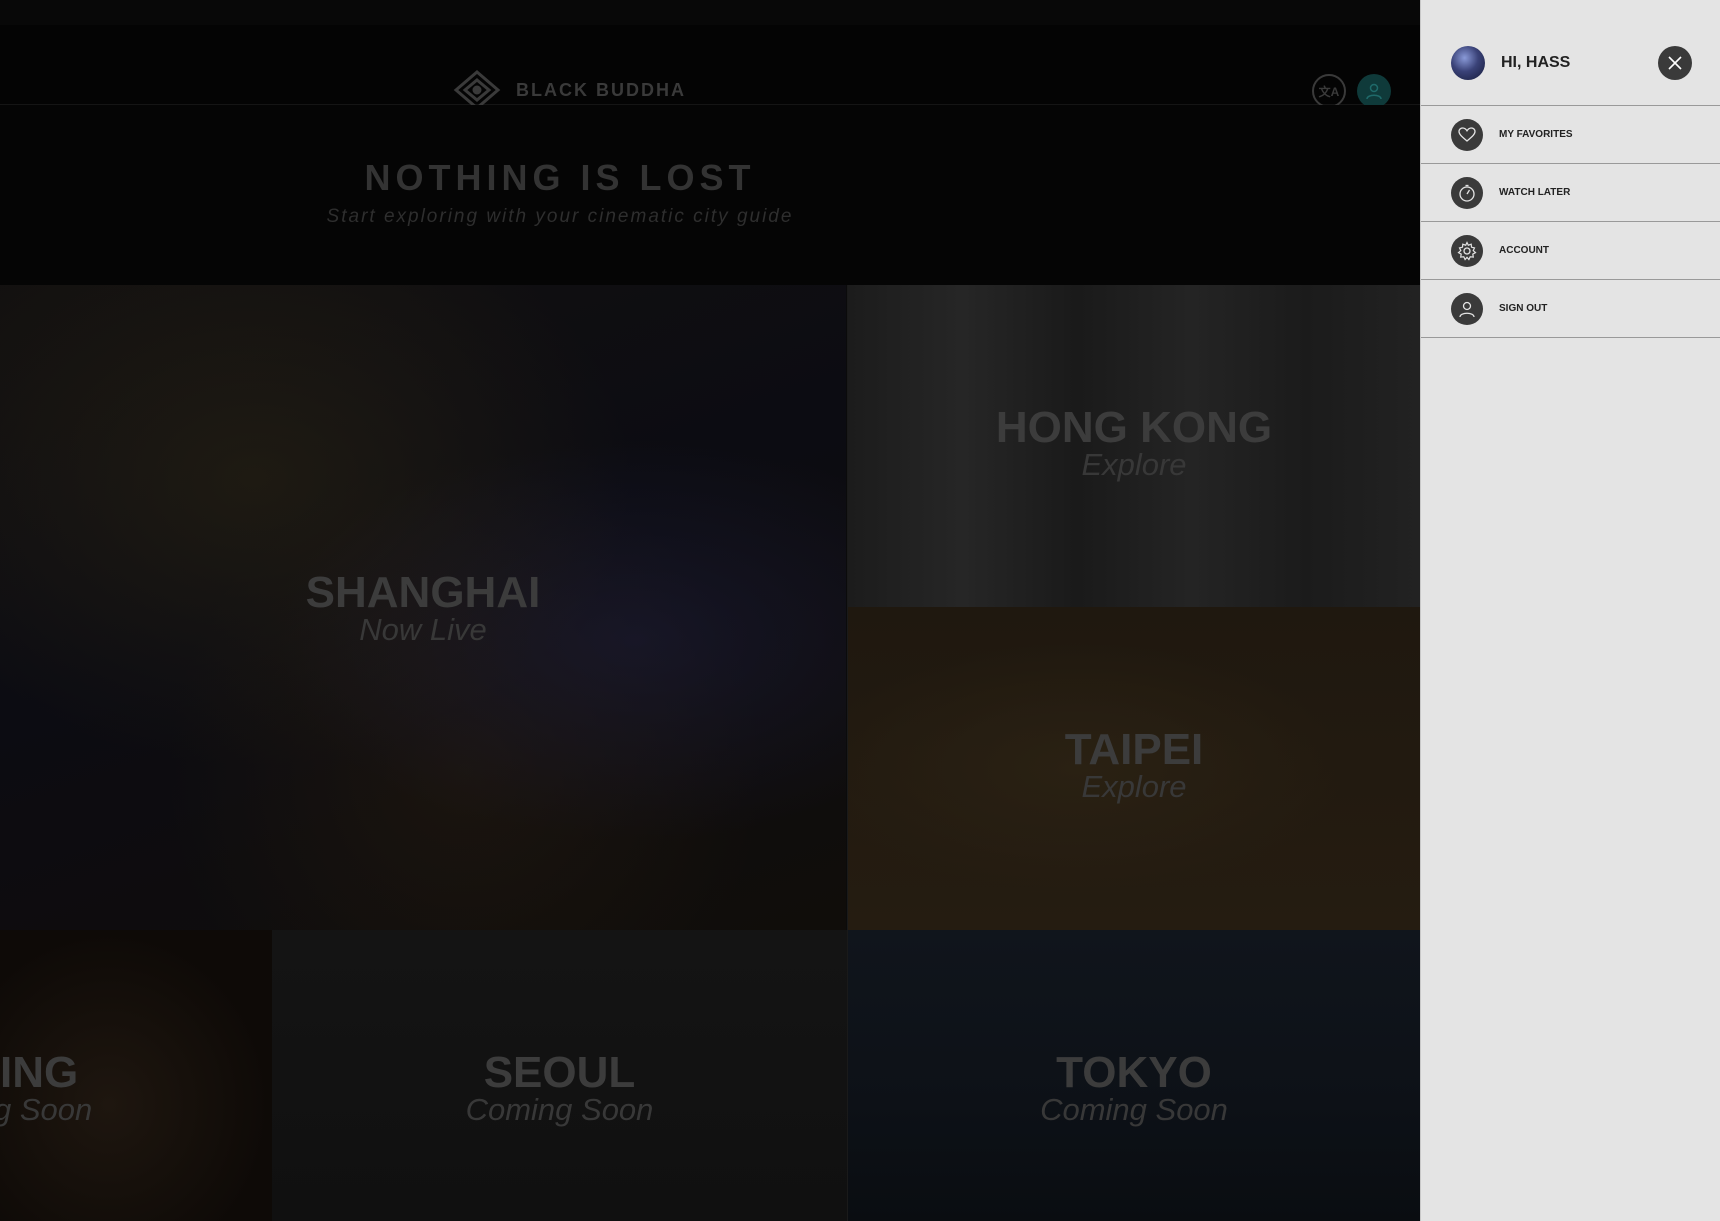  Describe the element at coordinates (1467, 192) in the screenshot. I see `stopwatch-icon` at that location.